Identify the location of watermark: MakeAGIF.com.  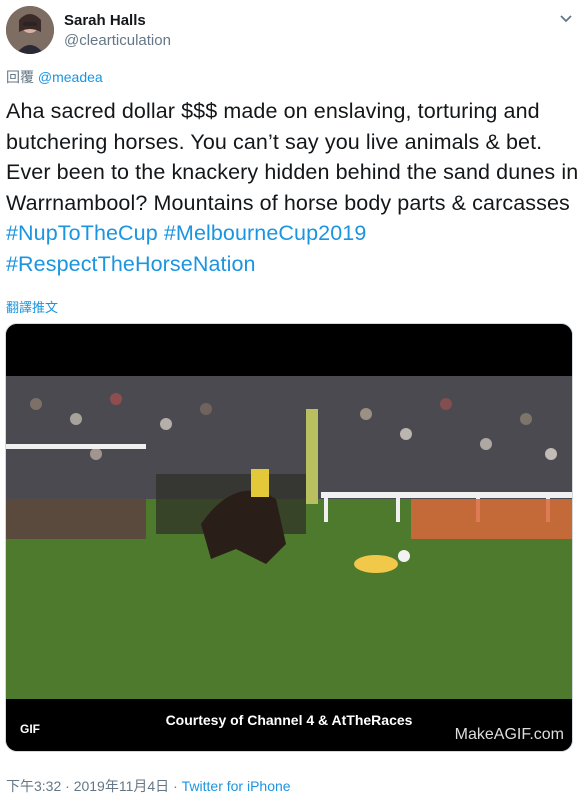
(509, 734).